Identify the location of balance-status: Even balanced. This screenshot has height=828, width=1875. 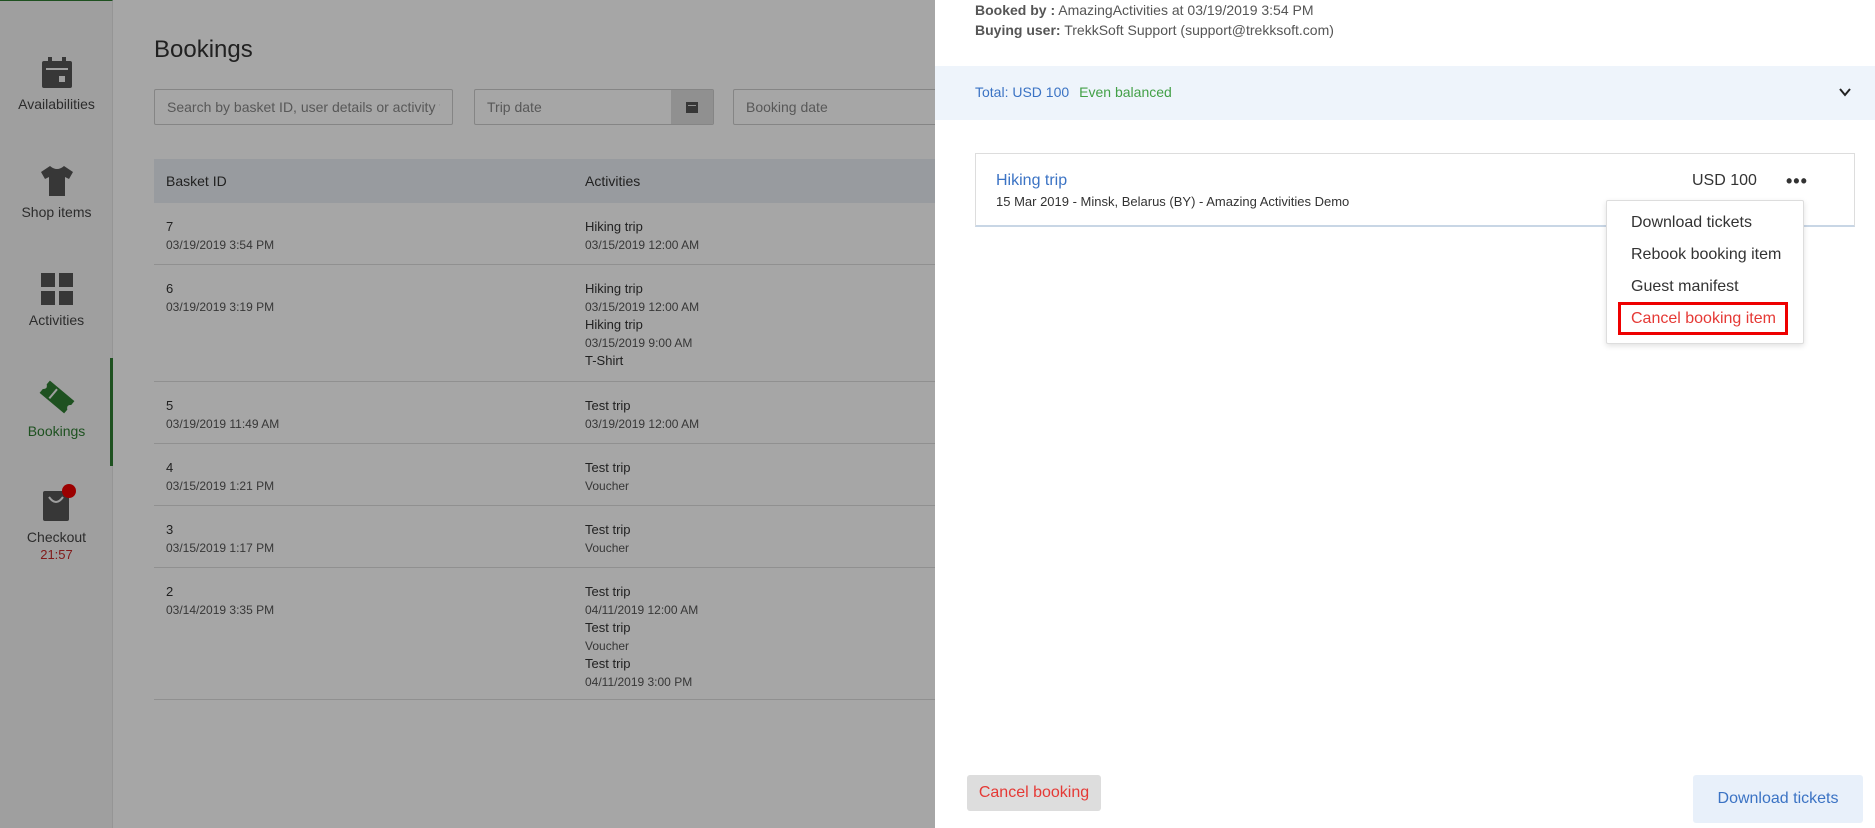
(1125, 92).